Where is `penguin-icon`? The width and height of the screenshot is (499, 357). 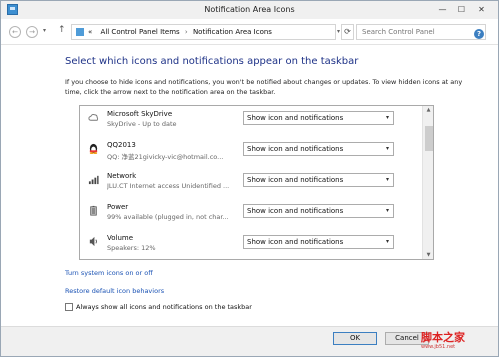 penguin-icon is located at coordinates (93, 148).